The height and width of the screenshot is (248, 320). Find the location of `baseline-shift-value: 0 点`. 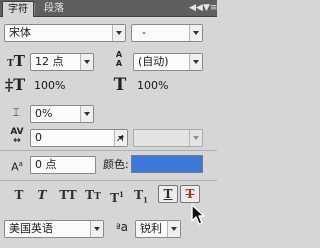

baseline-shift-value: 0 点 is located at coordinates (46, 164).